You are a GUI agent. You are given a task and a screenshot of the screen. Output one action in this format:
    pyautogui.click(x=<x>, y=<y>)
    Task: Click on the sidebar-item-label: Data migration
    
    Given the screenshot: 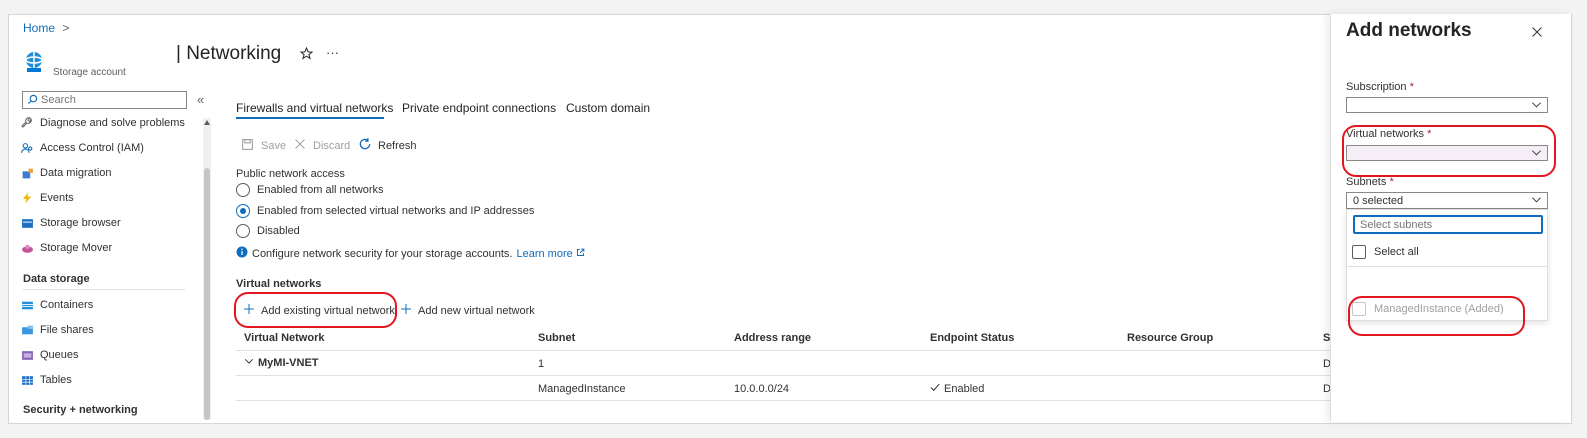 What is the action you would take?
    pyautogui.click(x=76, y=173)
    